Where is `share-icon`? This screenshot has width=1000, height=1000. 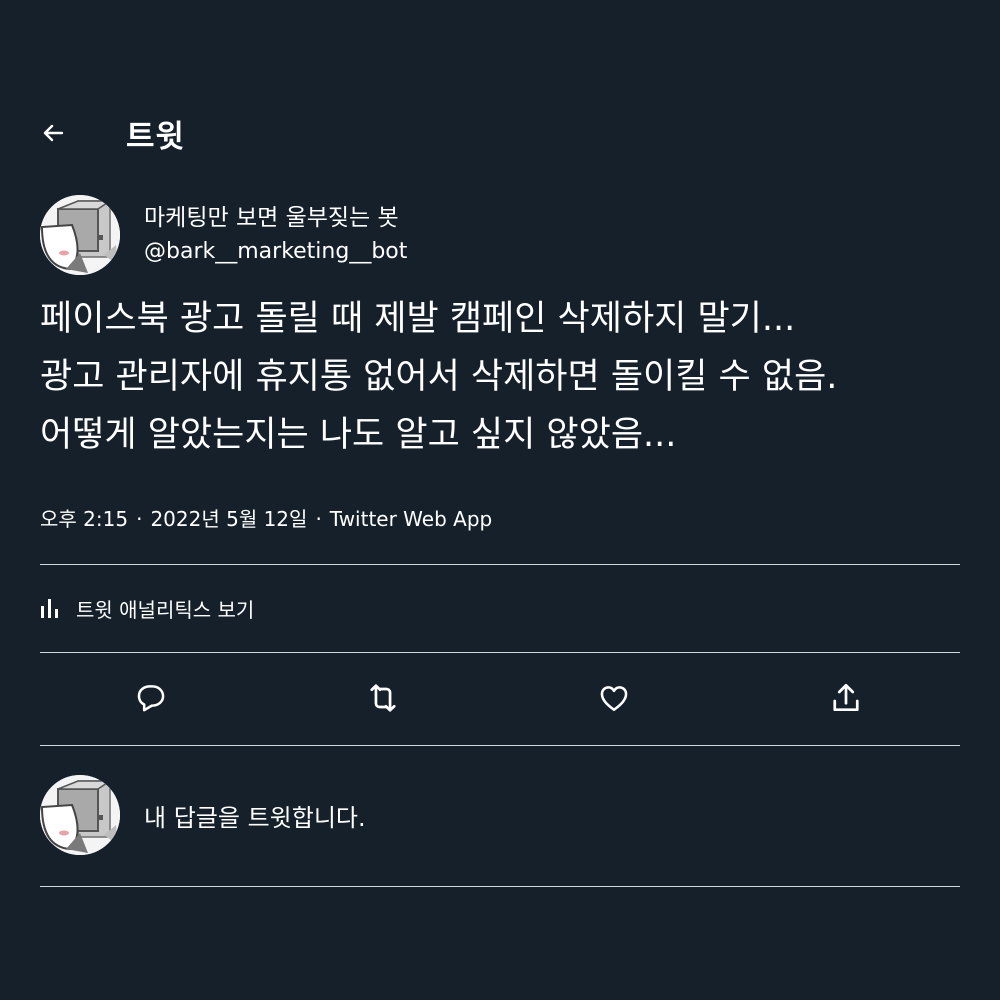
share-icon is located at coordinates (846, 697).